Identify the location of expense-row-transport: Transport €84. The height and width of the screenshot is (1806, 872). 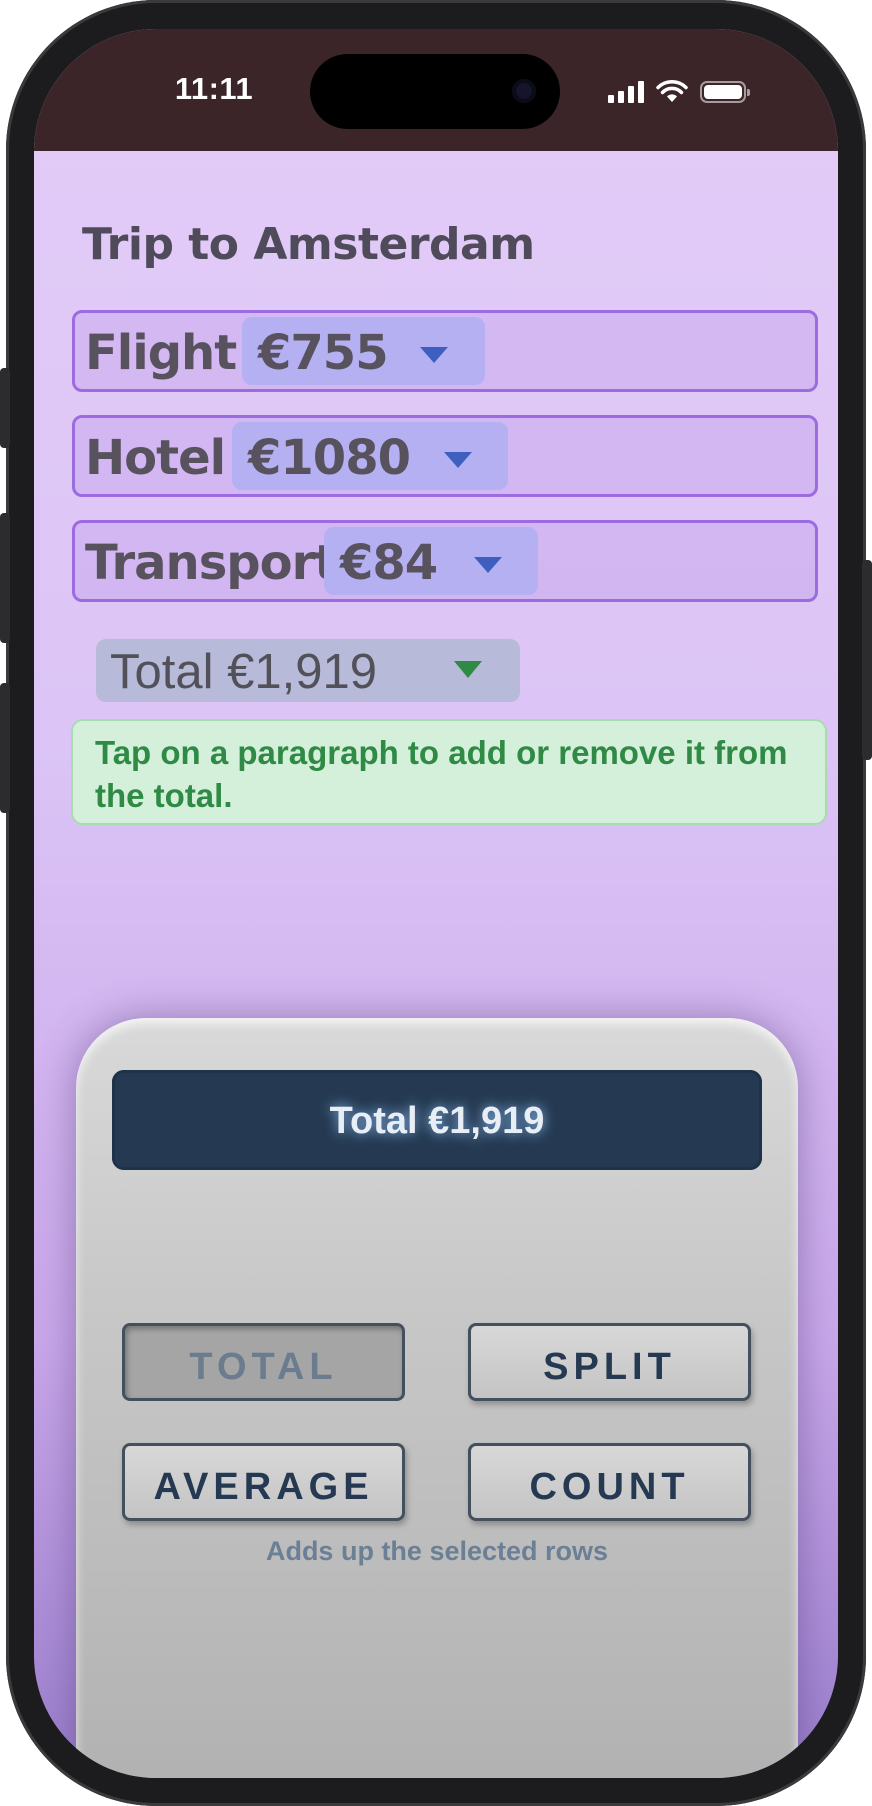
(445, 561).